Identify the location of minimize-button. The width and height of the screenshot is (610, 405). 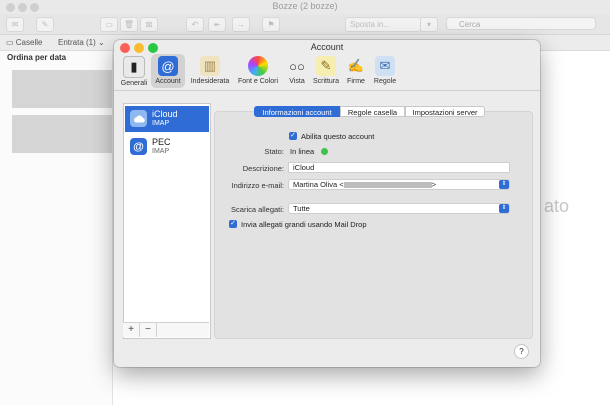
(139, 48).